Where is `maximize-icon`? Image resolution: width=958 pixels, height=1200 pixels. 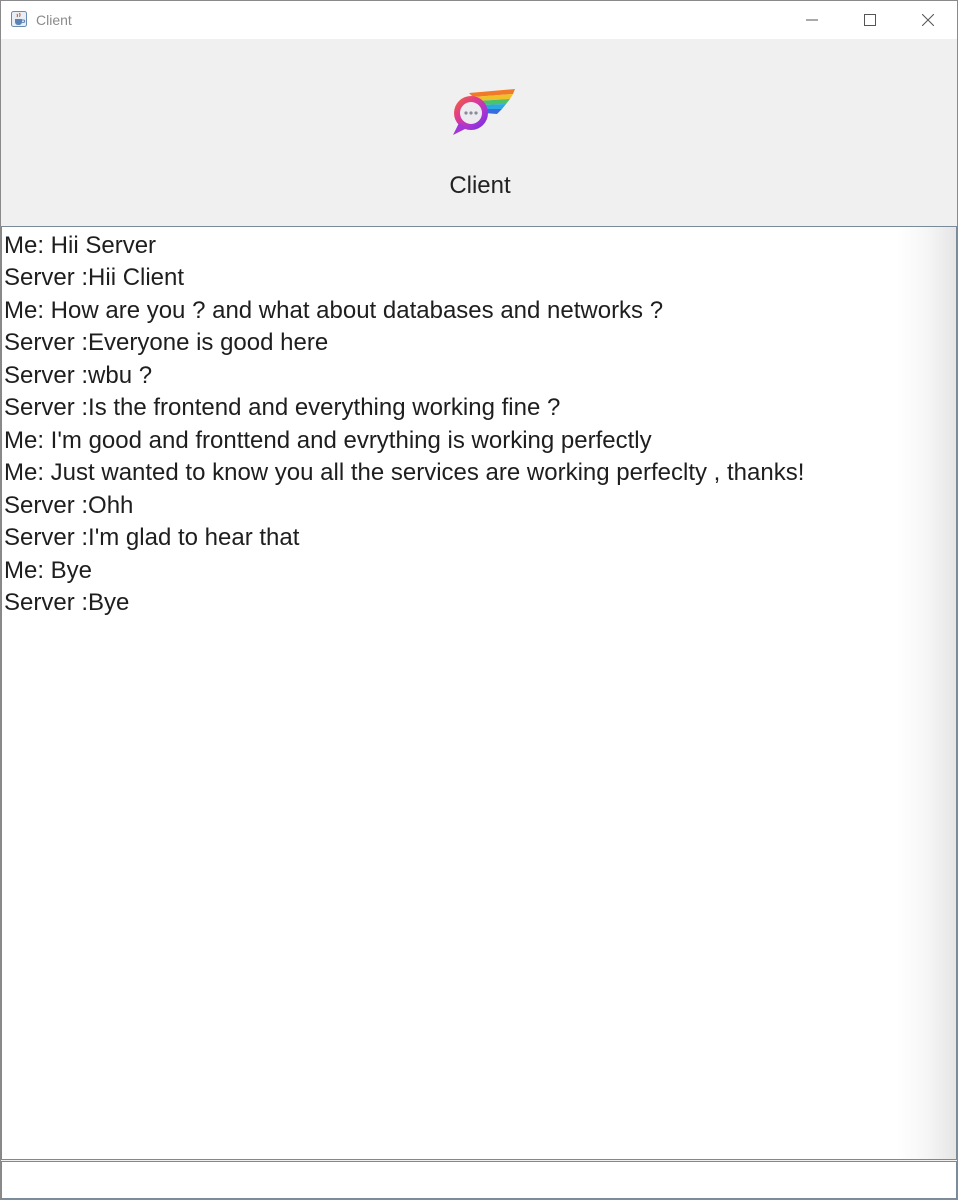
maximize-icon is located at coordinates (870, 20).